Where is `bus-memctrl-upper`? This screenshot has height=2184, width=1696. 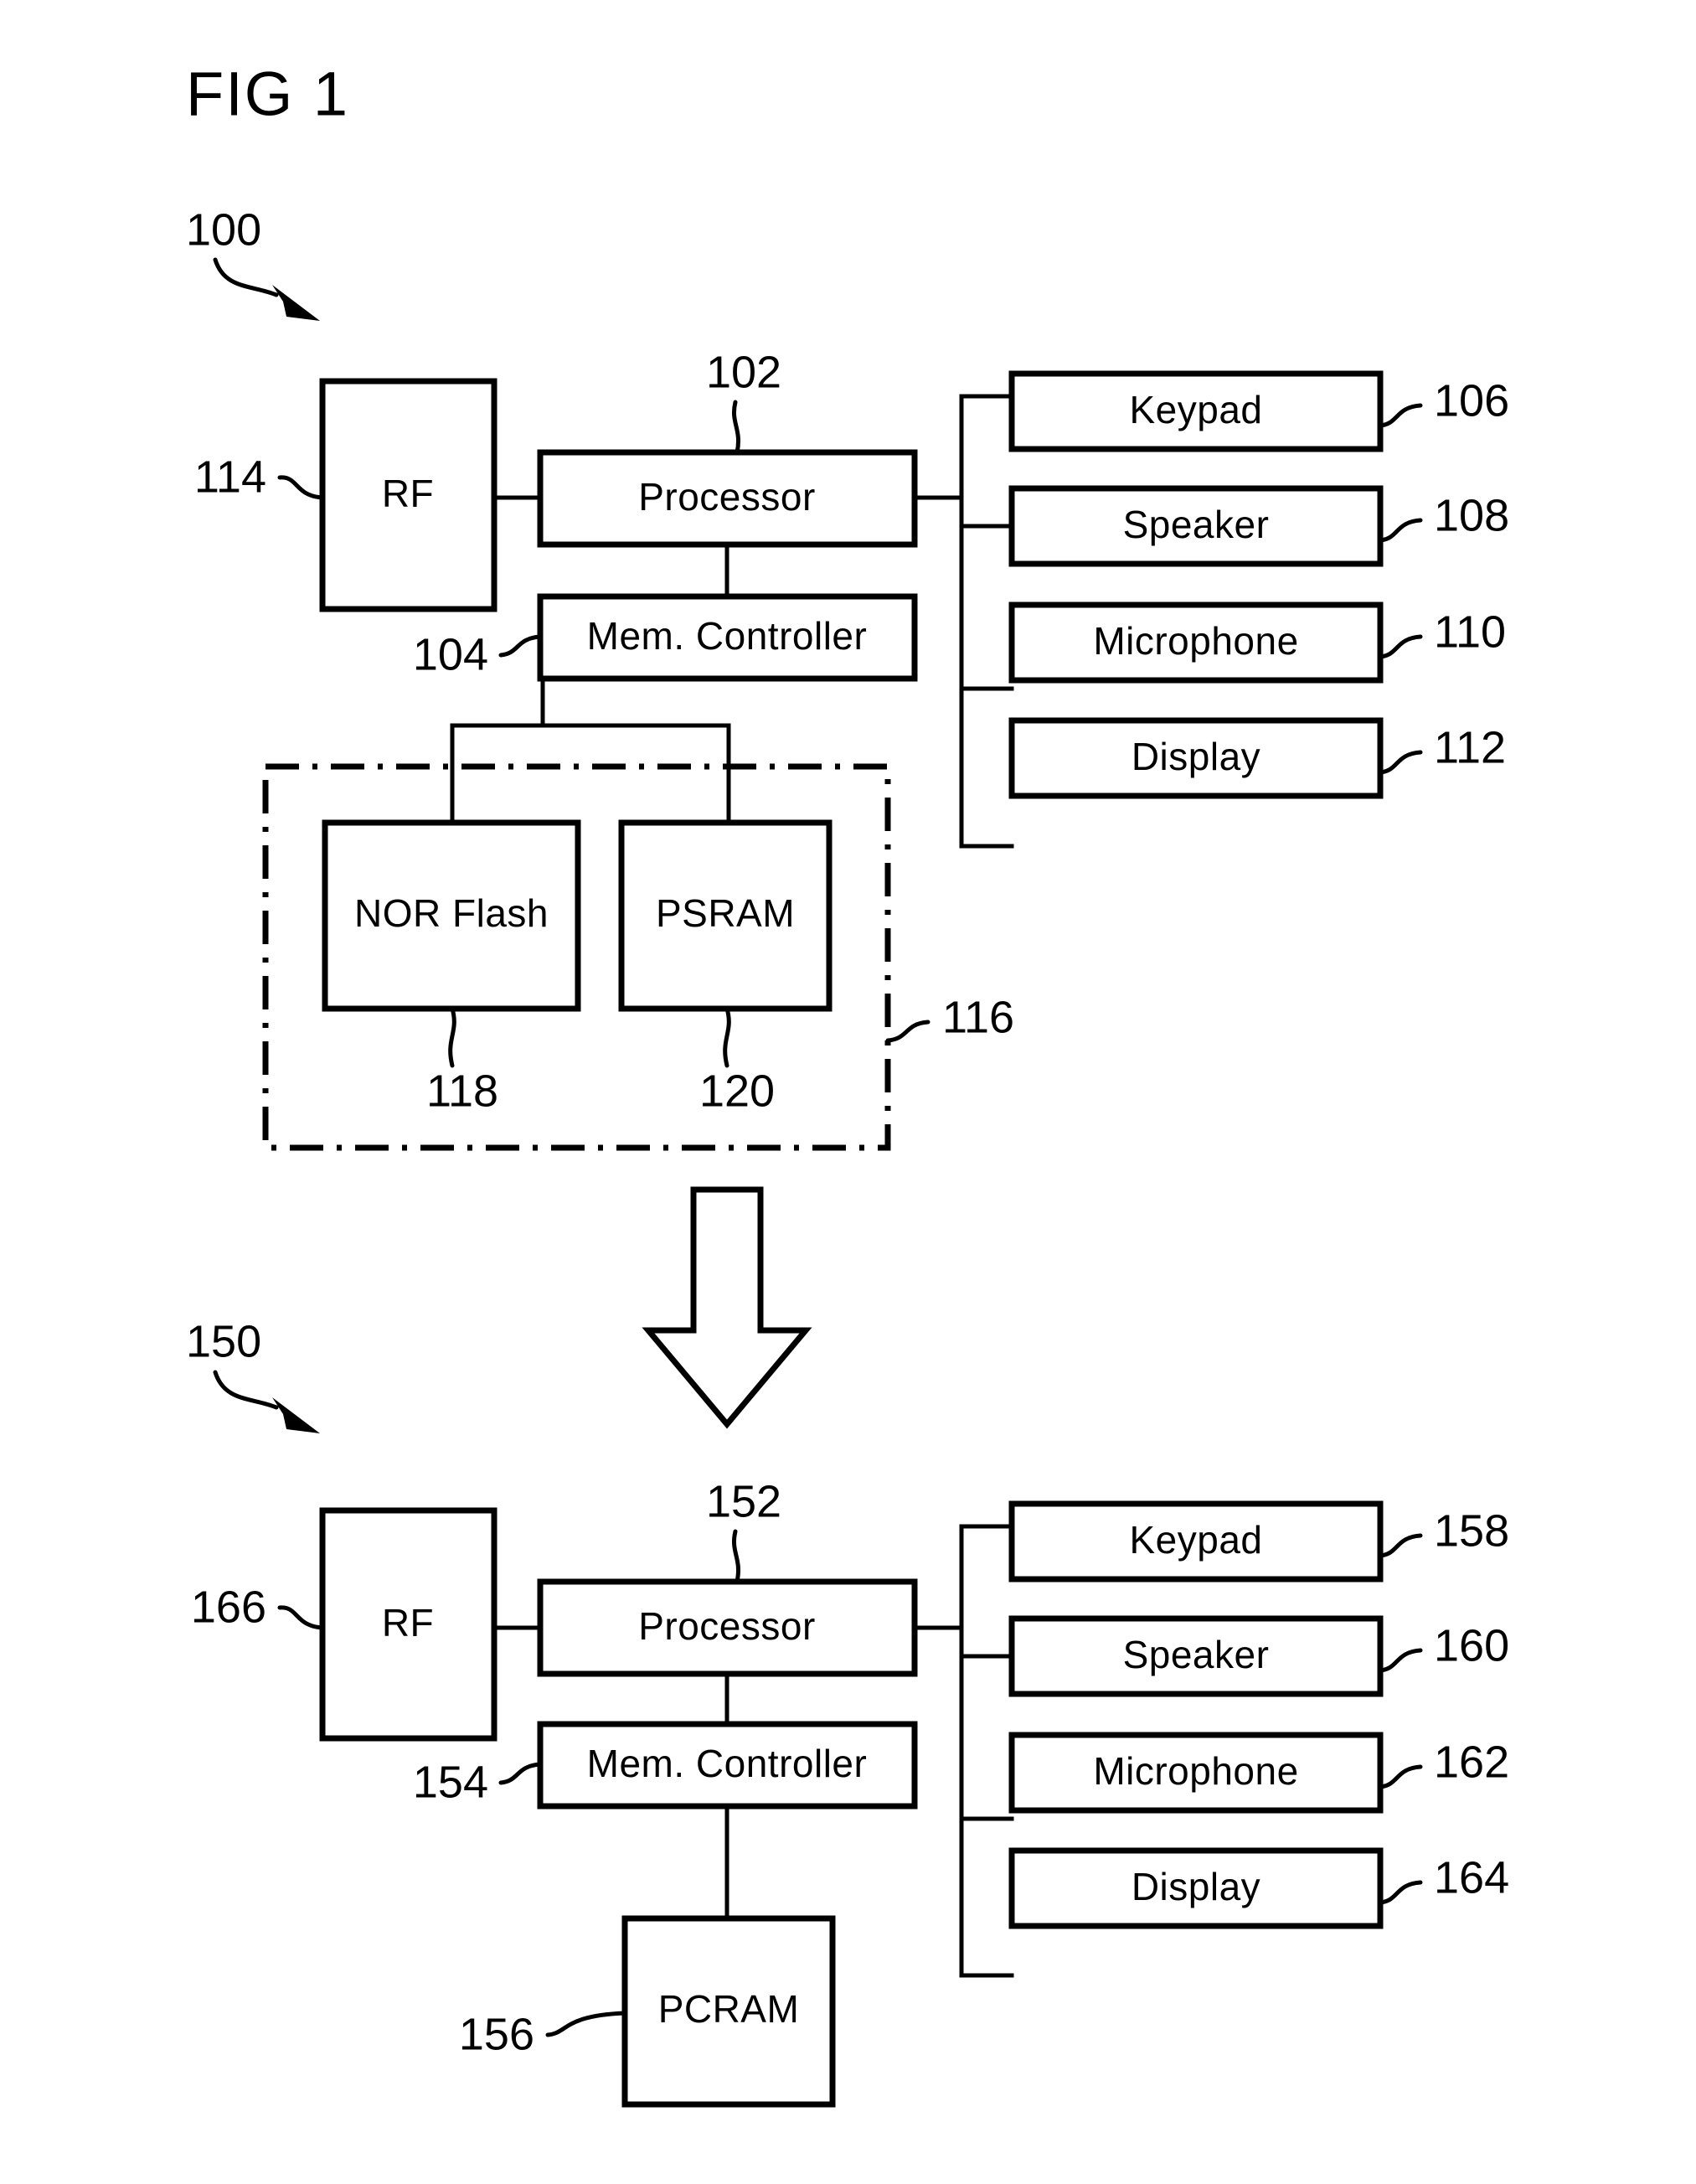 bus-memctrl-upper is located at coordinates (635, 702).